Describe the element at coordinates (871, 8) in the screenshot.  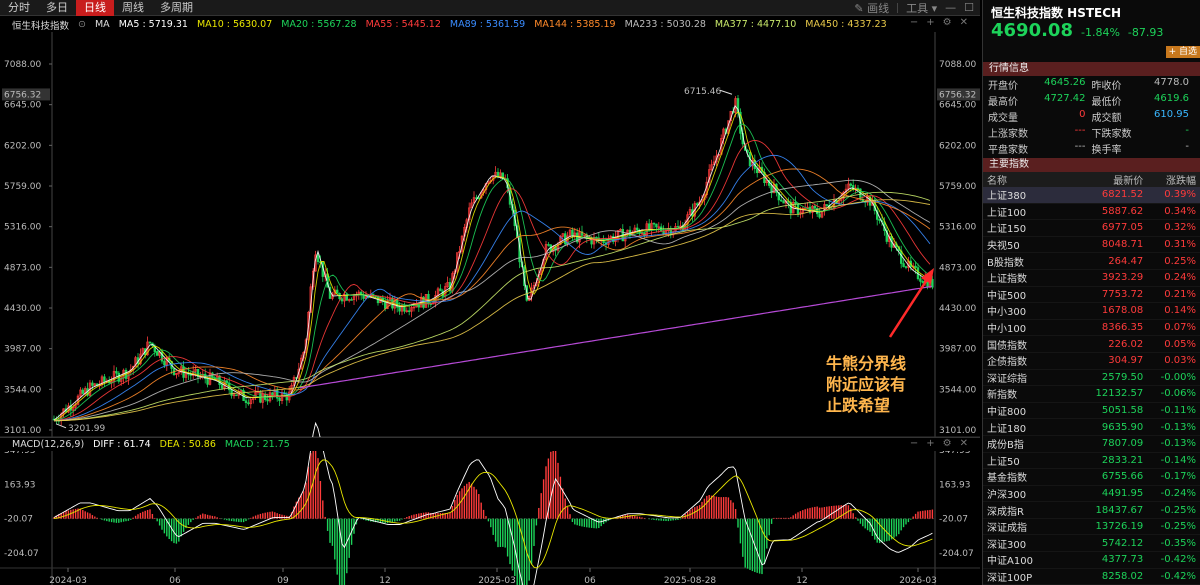
I see `draw-line-button: ✎ 画线` at that location.